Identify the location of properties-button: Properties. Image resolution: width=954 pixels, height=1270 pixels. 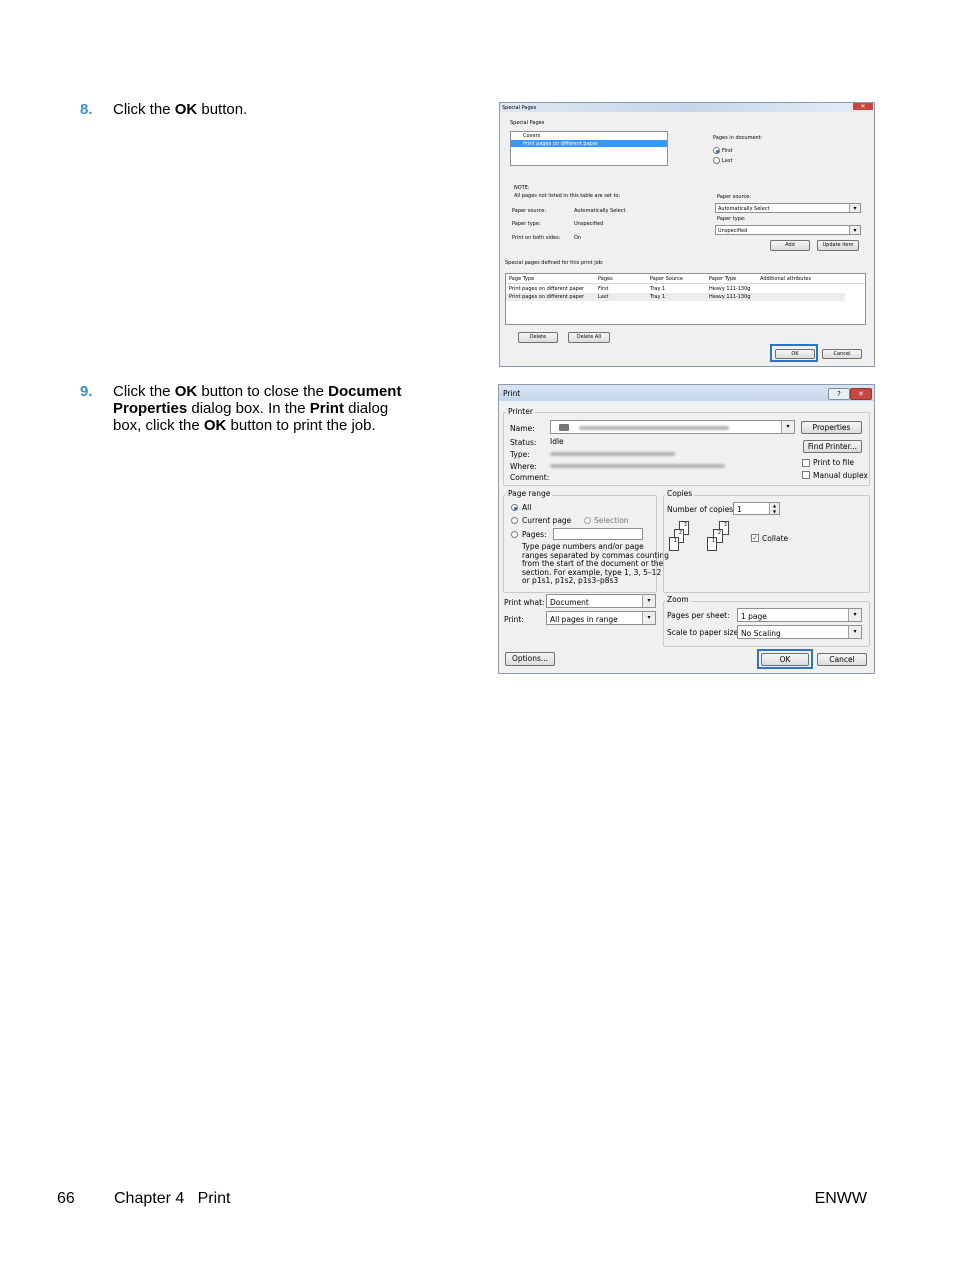
(831, 427).